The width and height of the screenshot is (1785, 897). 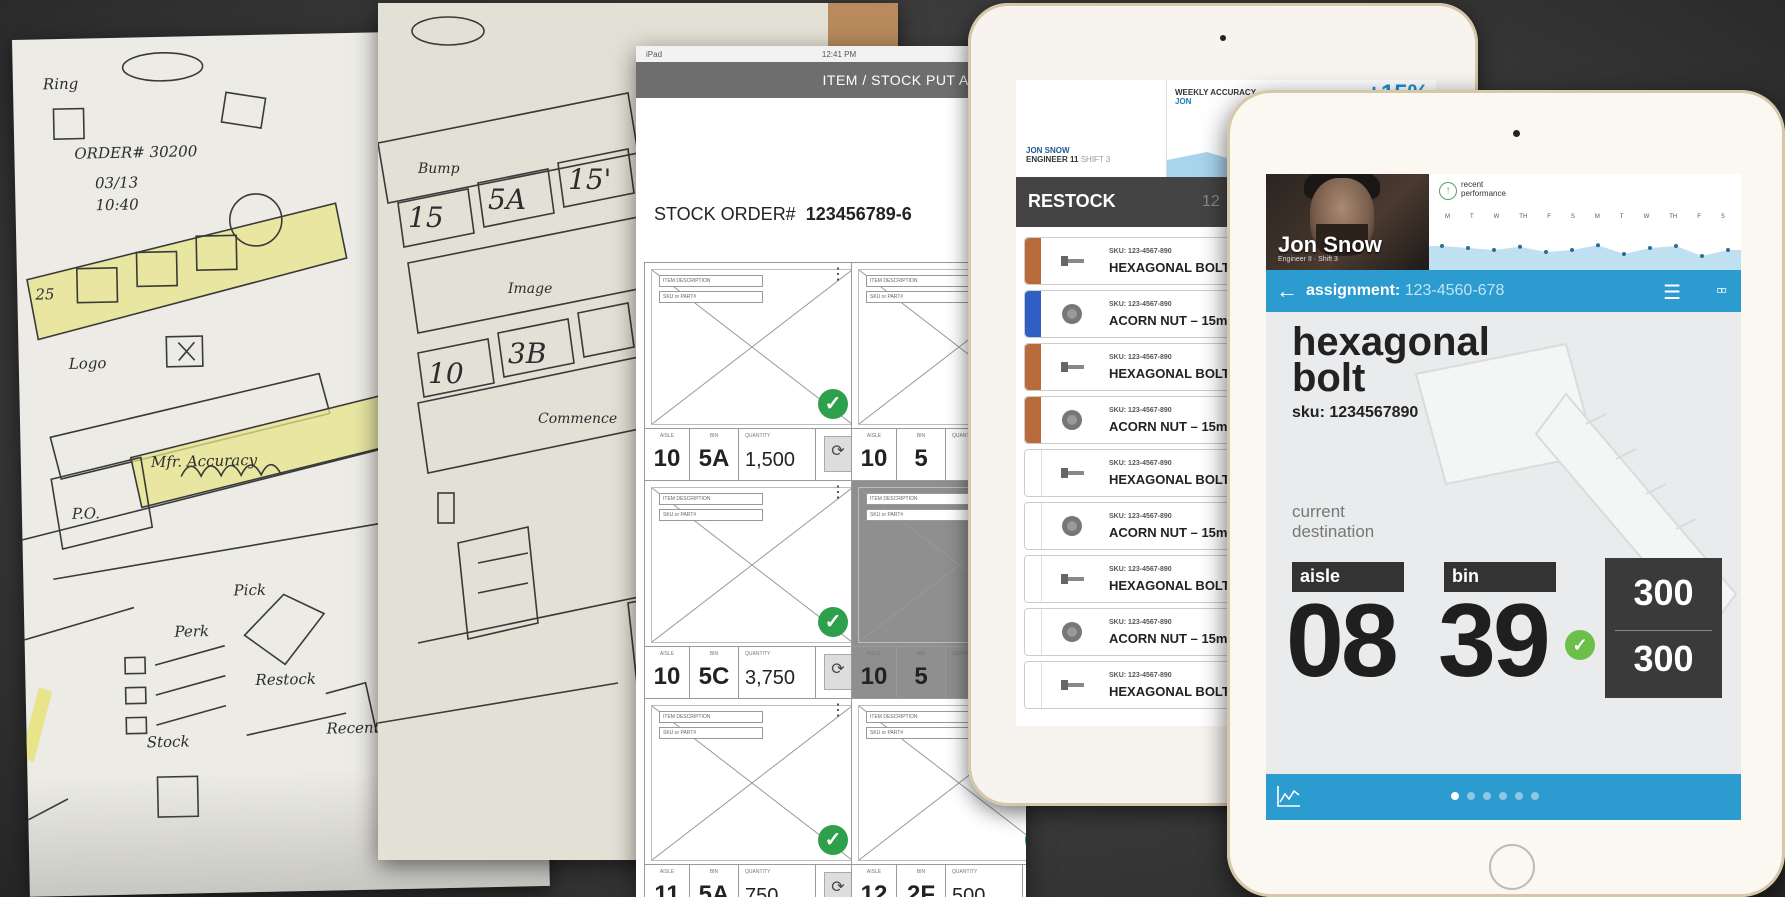 I want to click on item-sku: sku: 1234567890, so click(x=1355, y=412).